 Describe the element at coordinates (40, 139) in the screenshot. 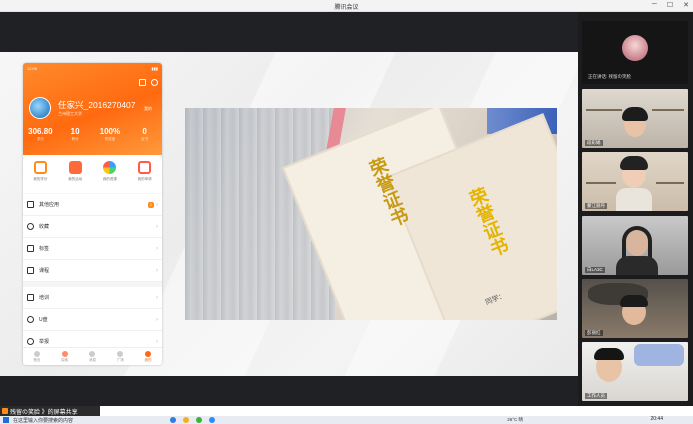

I see `stat-label: 学分` at that location.